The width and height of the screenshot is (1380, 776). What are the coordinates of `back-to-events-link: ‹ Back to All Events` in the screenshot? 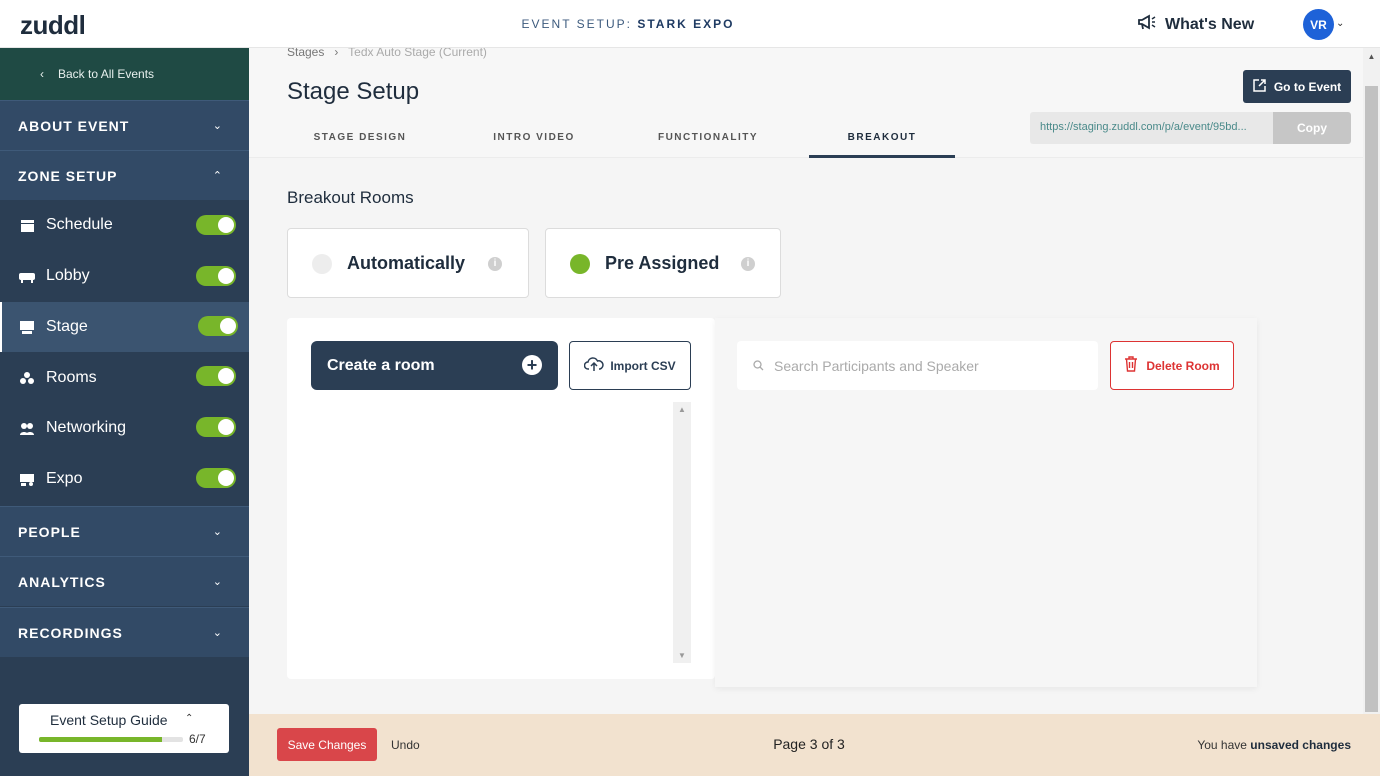 It's located at (124, 74).